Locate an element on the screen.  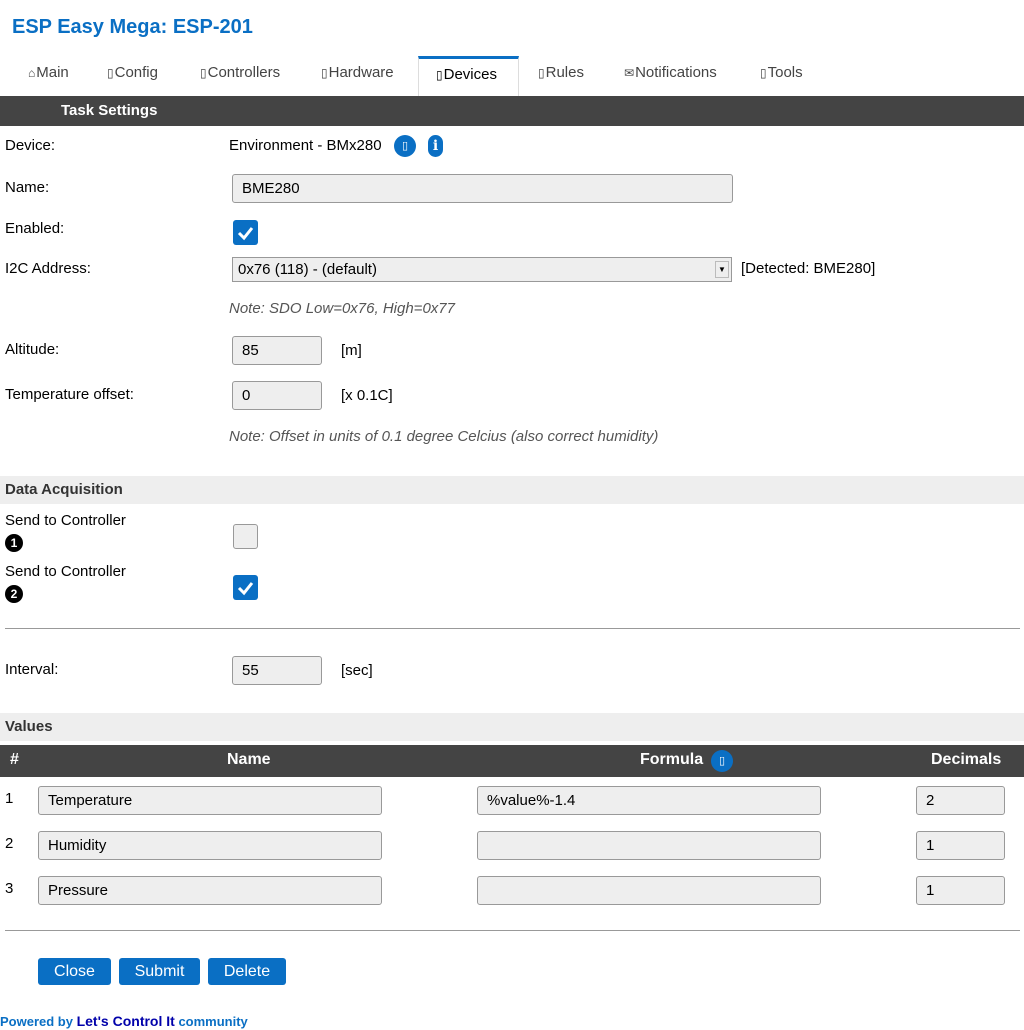
rules-icon: ▯ is located at coordinates (541, 73).